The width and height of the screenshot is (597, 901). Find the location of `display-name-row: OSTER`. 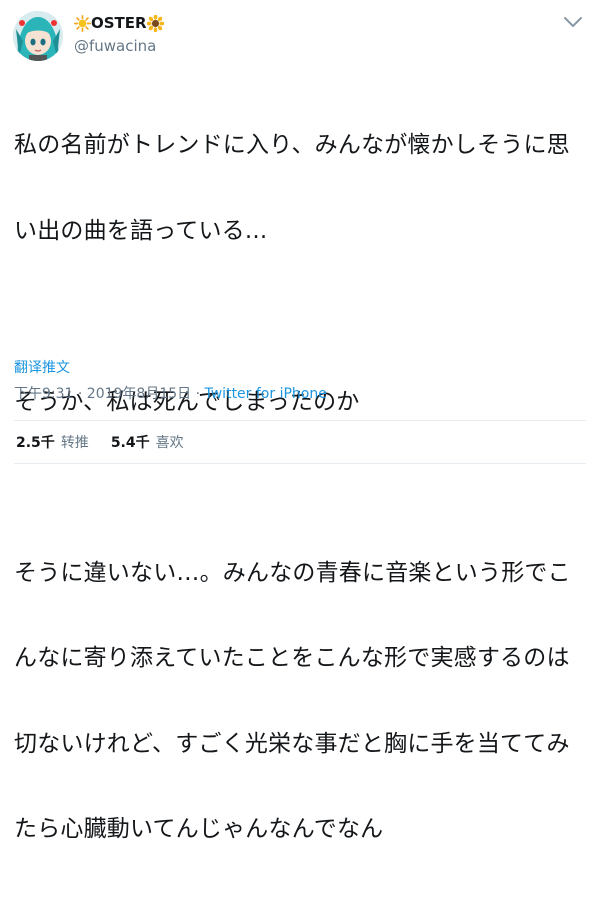

display-name-row: OSTER is located at coordinates (119, 23).